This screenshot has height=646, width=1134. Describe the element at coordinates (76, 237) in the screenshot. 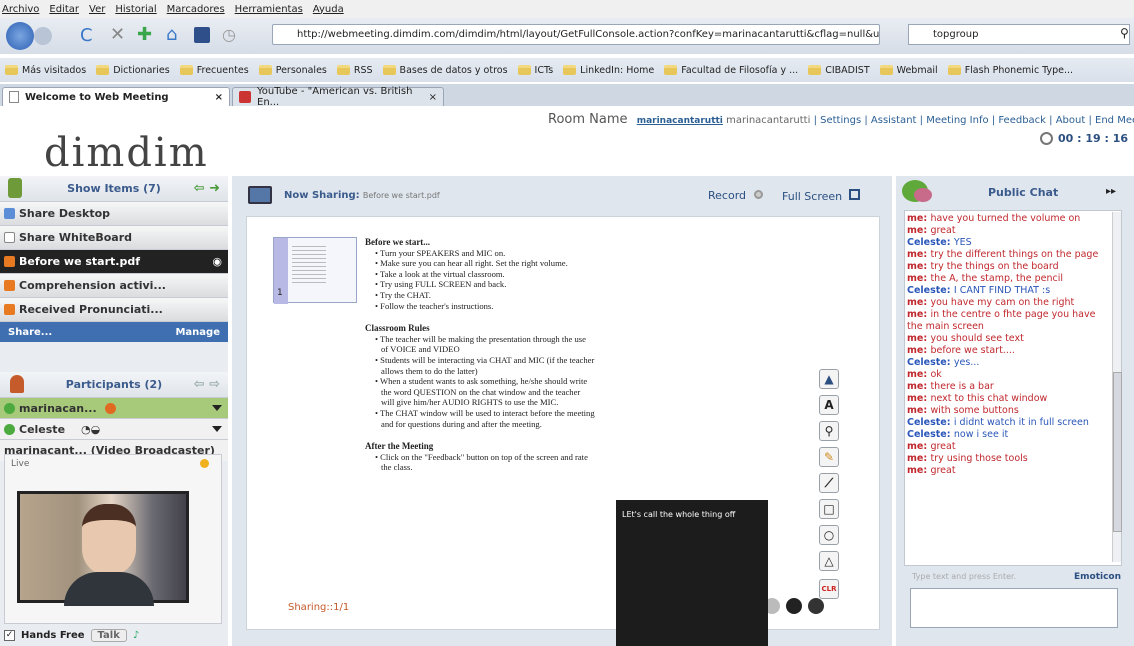

I see `item-label: Share WhiteBoard` at that location.